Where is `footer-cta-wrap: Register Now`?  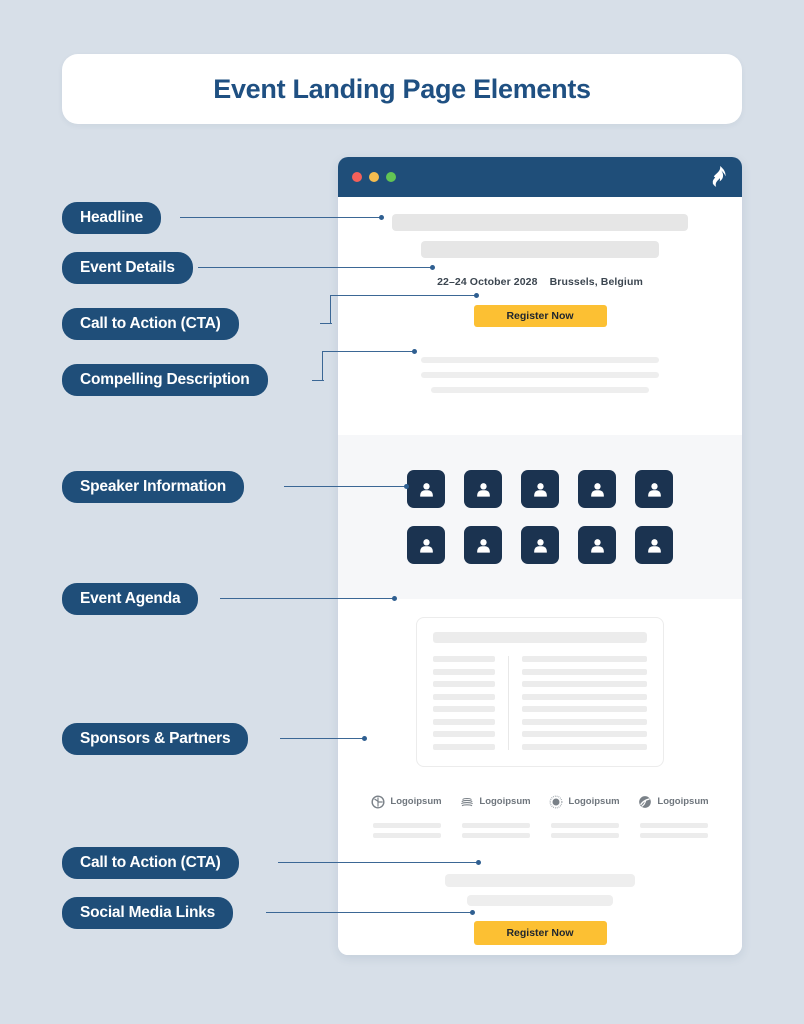
footer-cta-wrap: Register Now is located at coordinates (540, 932).